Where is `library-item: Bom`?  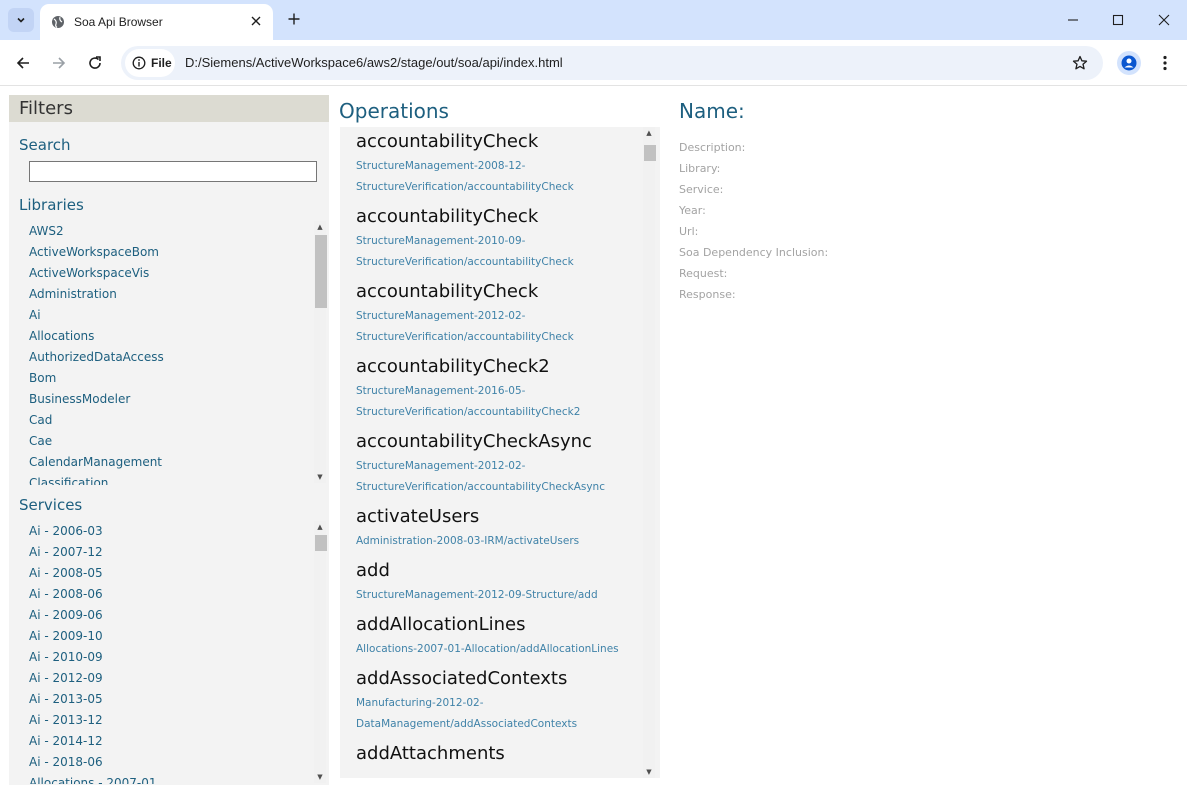 library-item: Bom is located at coordinates (178, 378).